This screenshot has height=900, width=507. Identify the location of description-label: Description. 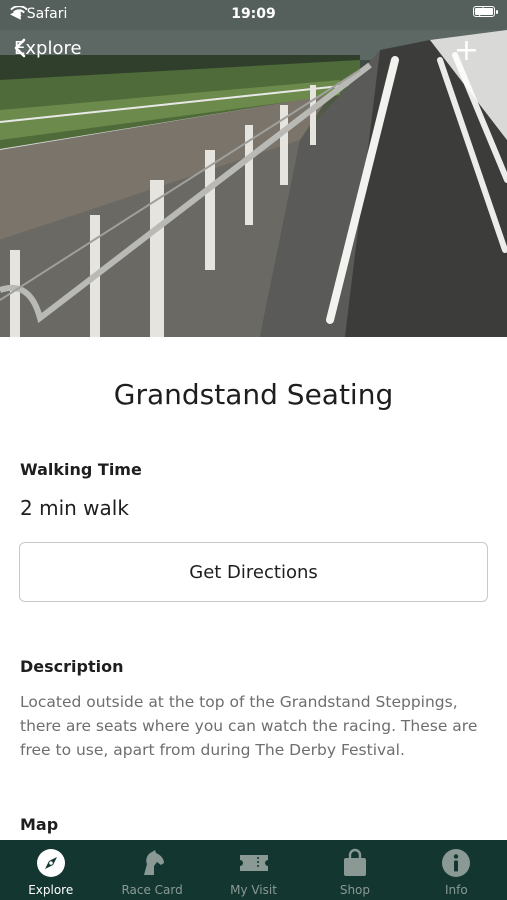
(72, 666).